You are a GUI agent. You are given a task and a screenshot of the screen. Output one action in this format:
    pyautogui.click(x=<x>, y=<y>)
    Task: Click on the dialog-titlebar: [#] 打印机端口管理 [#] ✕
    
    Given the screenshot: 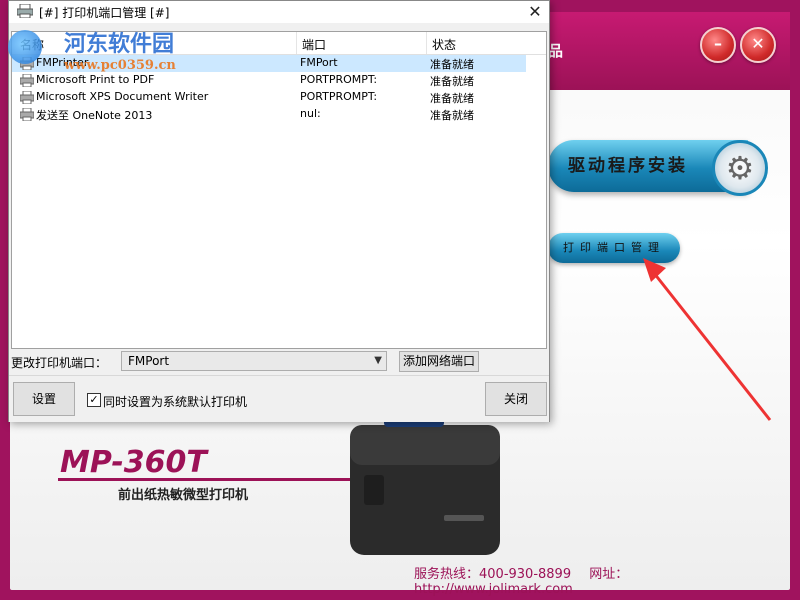 What is the action you would take?
    pyautogui.click(x=279, y=12)
    